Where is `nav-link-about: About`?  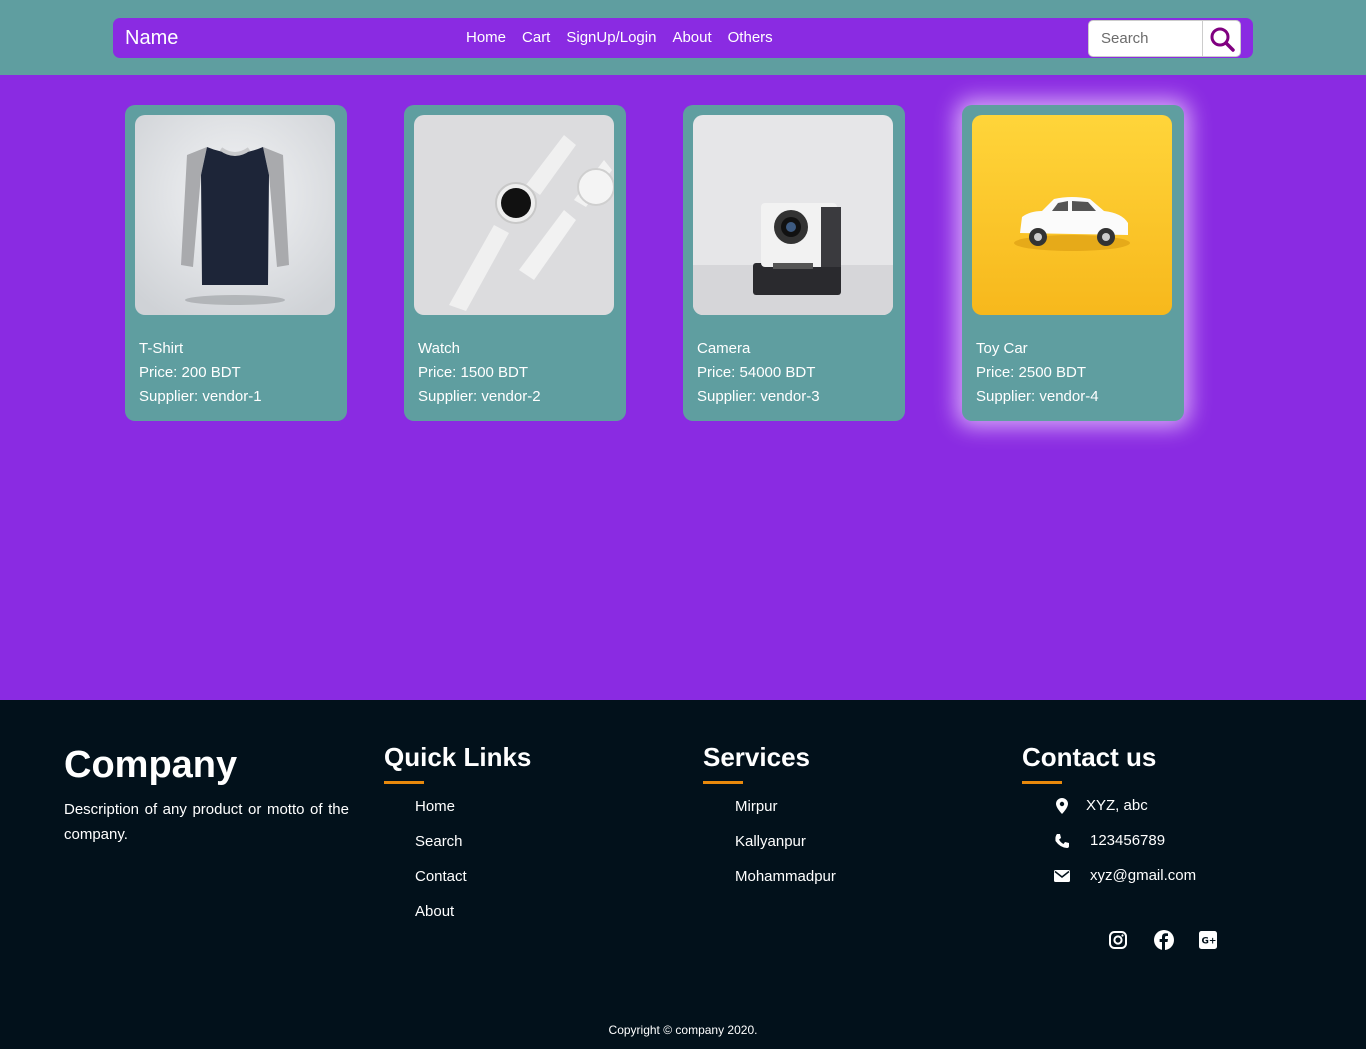
nav-link-about: About is located at coordinates (691, 37).